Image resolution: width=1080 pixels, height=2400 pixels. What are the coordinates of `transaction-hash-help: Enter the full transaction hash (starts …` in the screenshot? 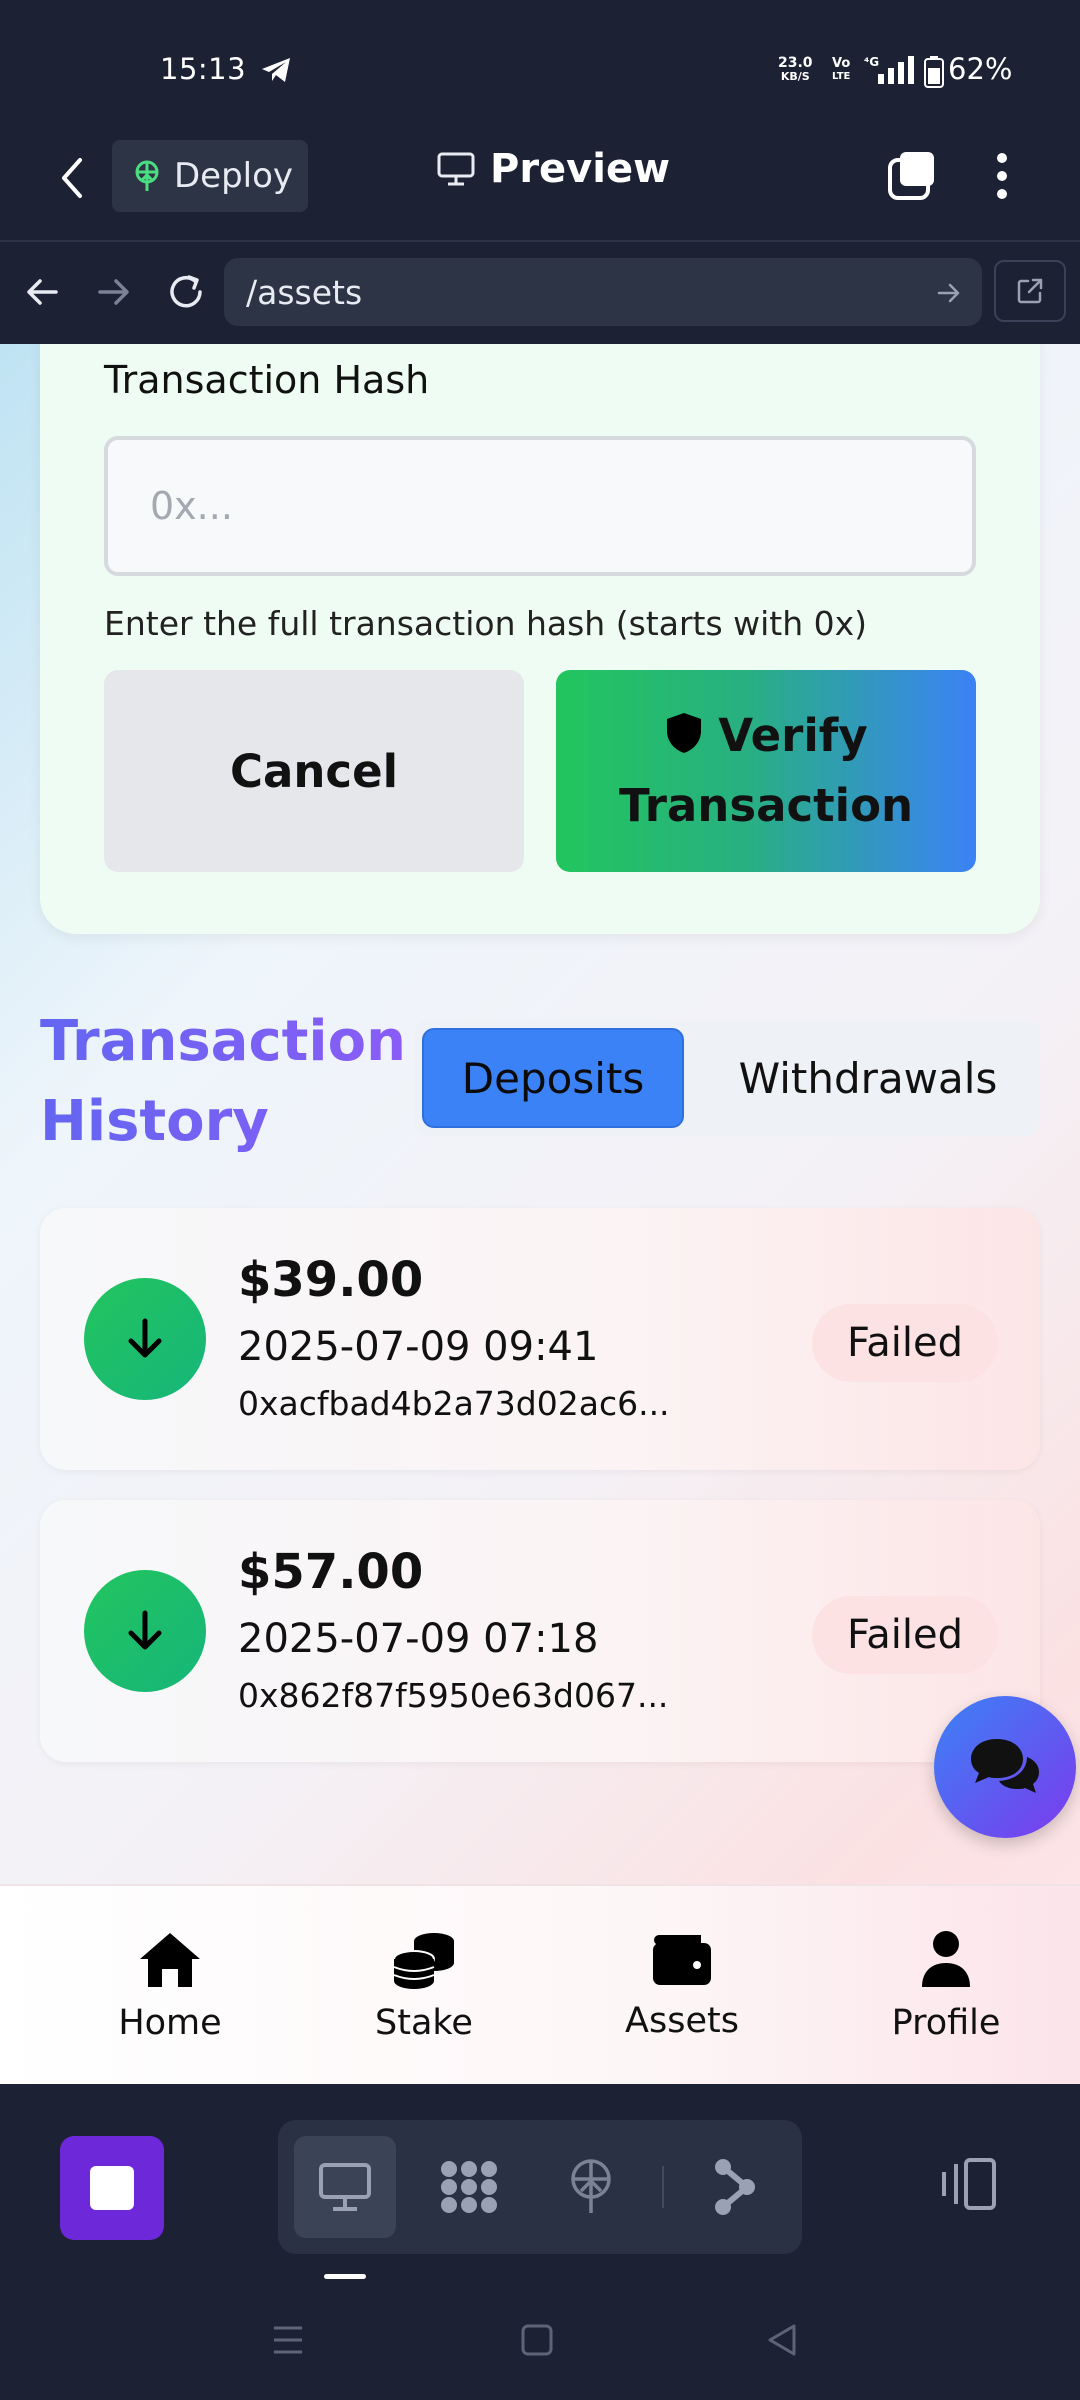 It's located at (486, 623).